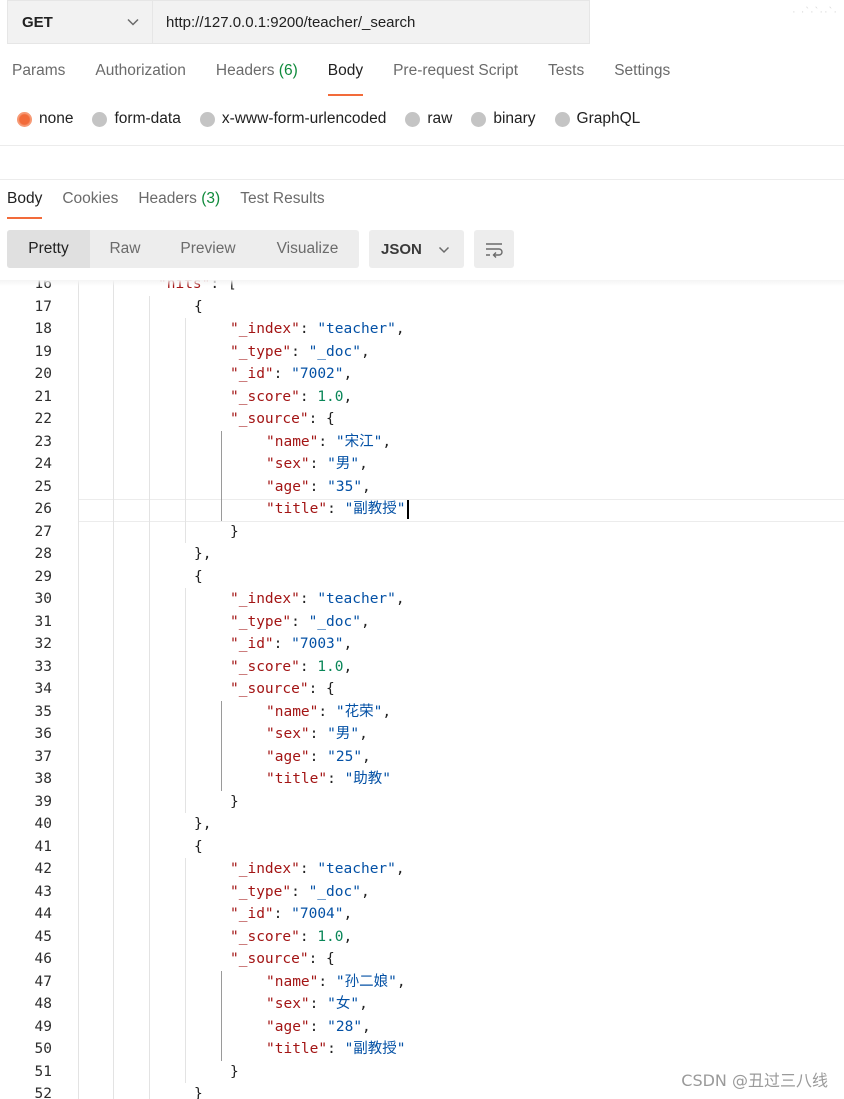  Describe the element at coordinates (494, 249) in the screenshot. I see `wrap-lines-button` at that location.